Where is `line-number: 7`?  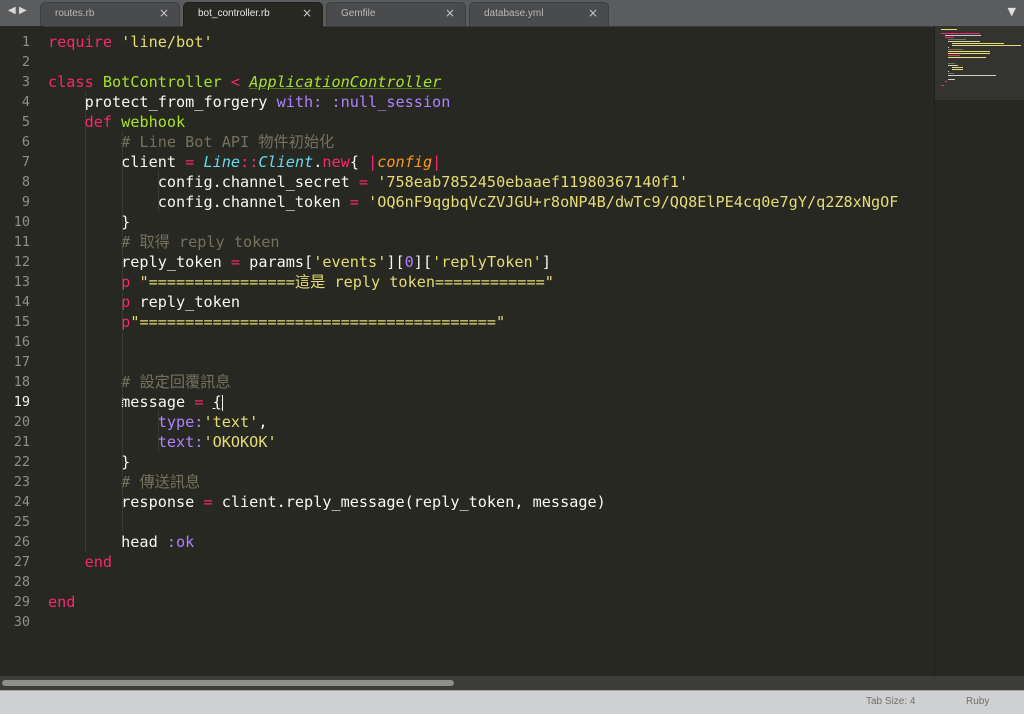
line-number: 7 is located at coordinates (25, 162).